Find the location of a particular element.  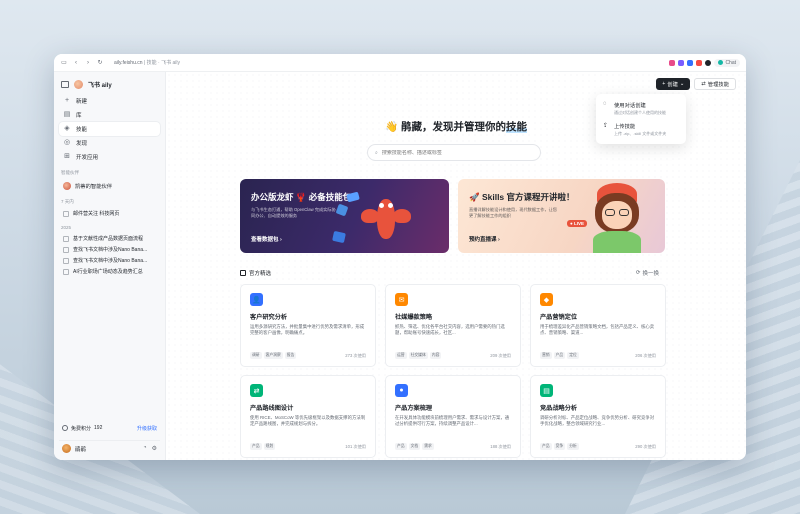

chat-icon: ◌ is located at coordinates (605, 104).